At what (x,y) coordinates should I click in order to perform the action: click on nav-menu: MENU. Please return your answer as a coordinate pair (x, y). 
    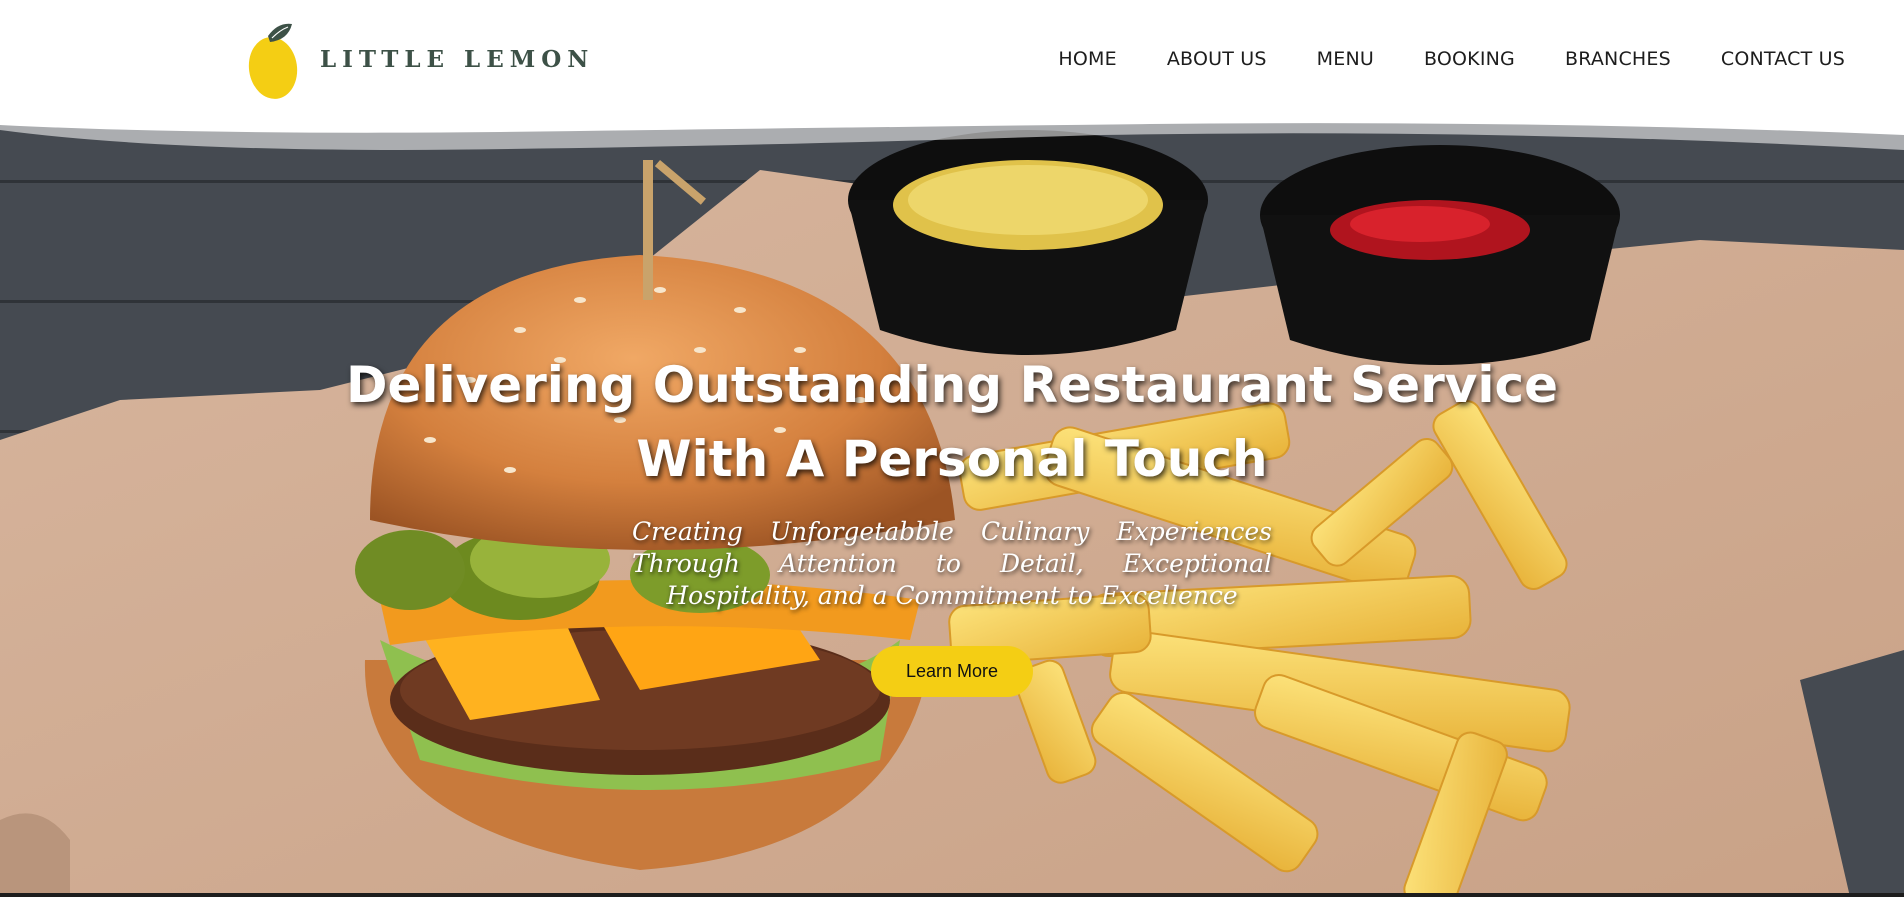
    Looking at the image, I should click on (1345, 59).